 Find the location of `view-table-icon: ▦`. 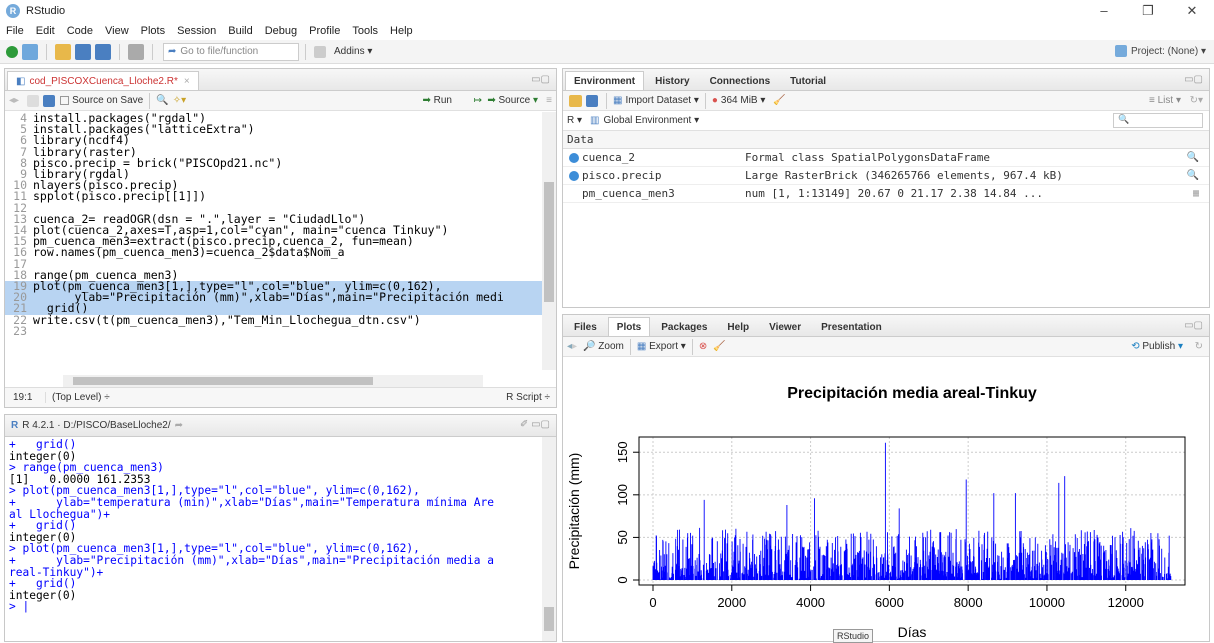

view-table-icon: ▦ is located at coordinates (1196, 193).